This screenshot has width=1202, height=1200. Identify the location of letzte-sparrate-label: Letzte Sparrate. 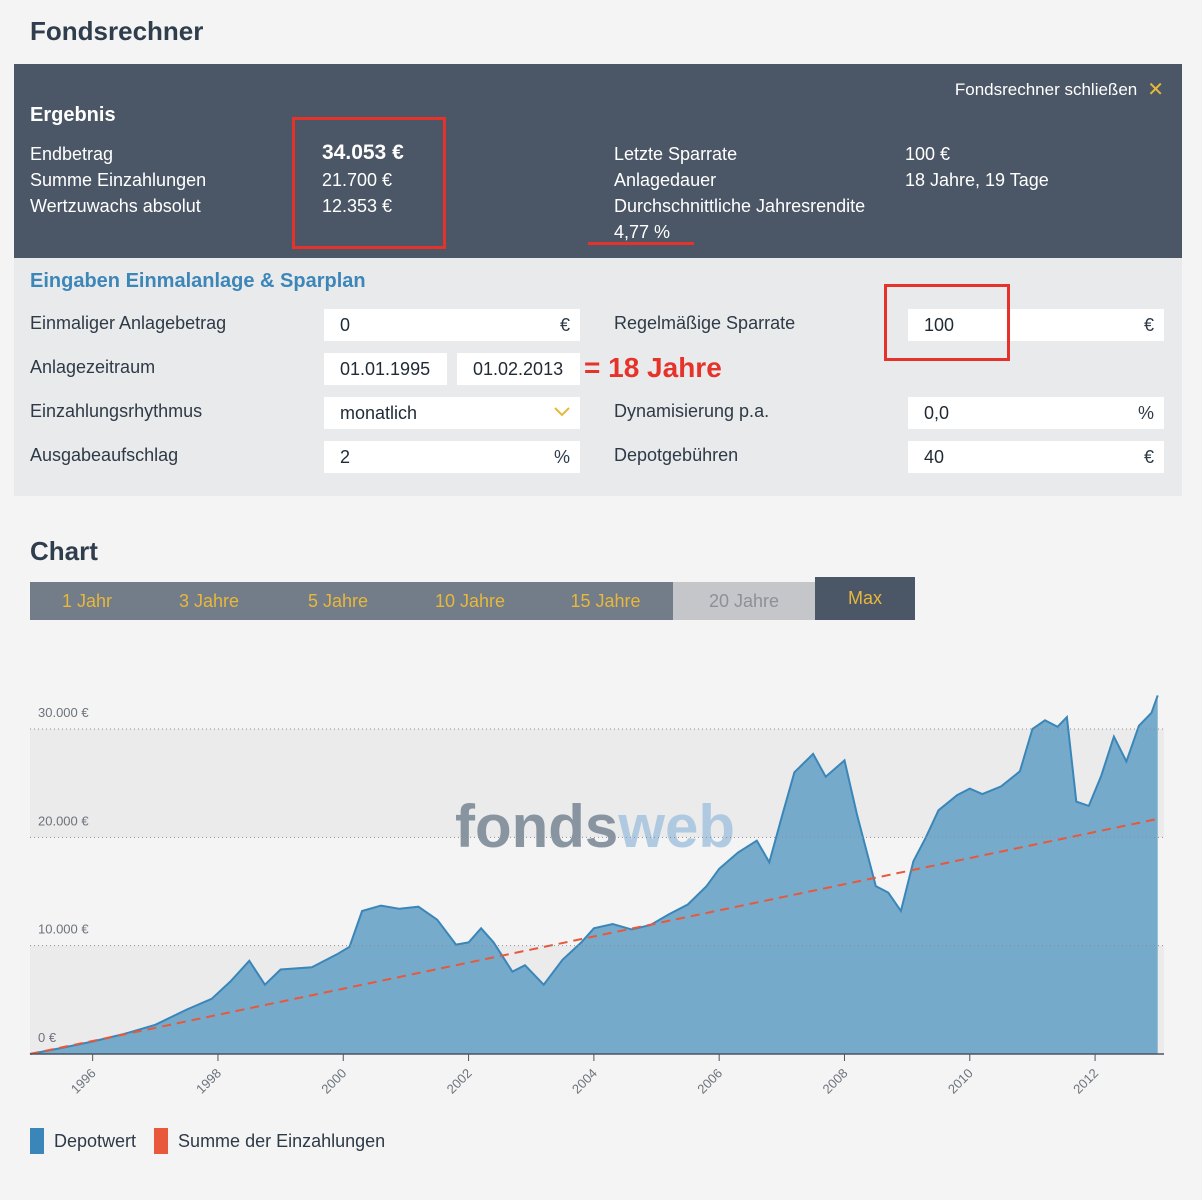
(676, 154).